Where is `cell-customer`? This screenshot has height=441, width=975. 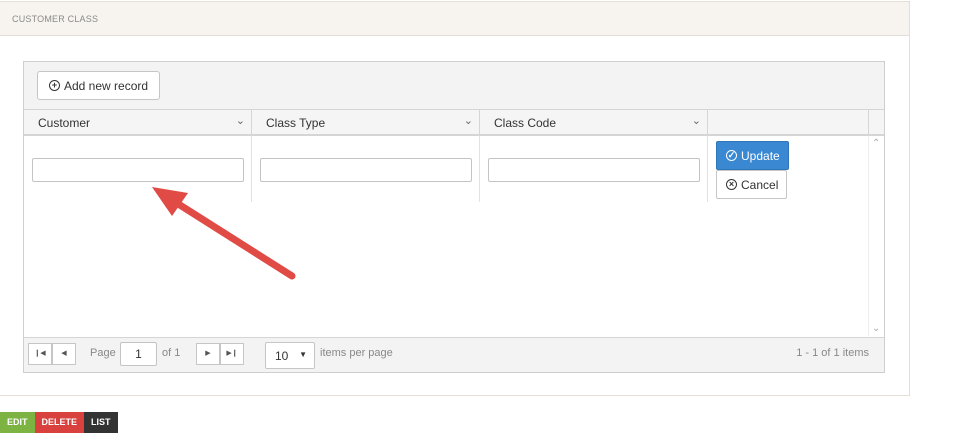 cell-customer is located at coordinates (138, 169).